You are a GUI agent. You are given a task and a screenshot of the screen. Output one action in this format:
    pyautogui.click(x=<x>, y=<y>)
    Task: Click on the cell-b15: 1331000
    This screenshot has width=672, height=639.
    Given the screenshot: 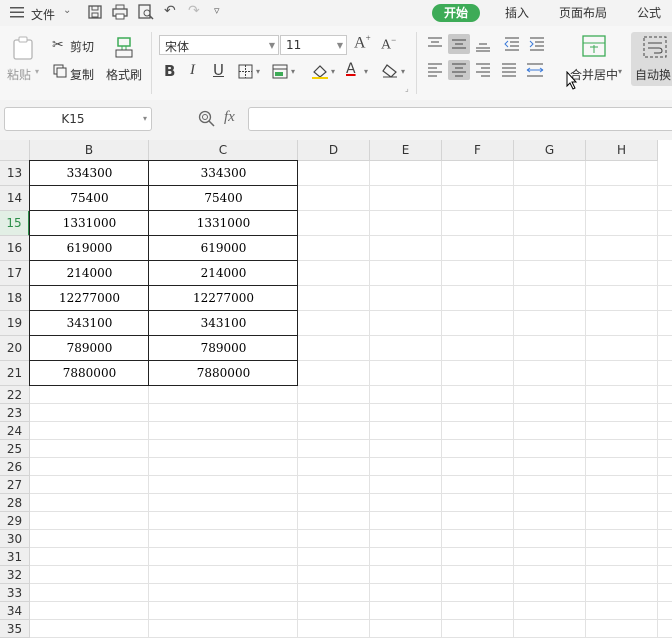 What is the action you would take?
    pyautogui.click(x=89, y=223)
    